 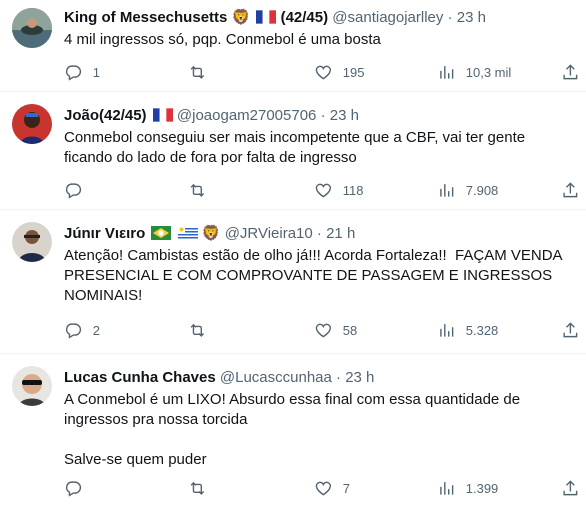 I want to click on like-count: 195, so click(x=353, y=72).